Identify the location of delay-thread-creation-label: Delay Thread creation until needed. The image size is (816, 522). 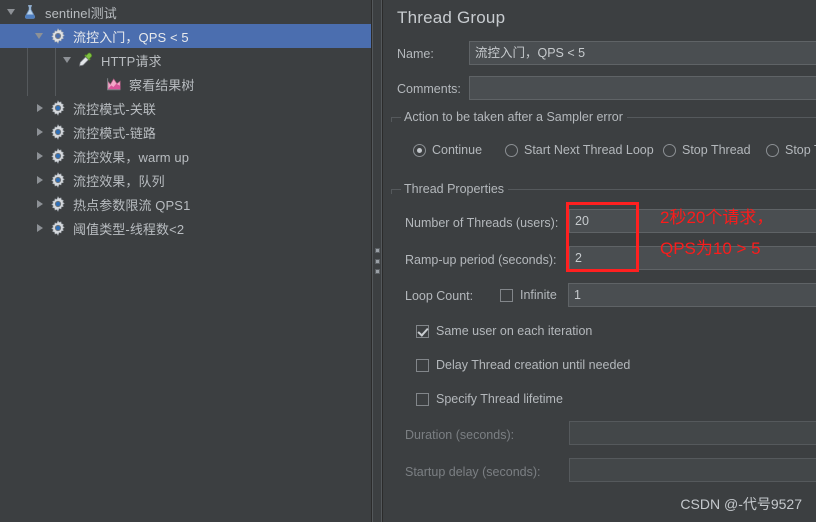
(533, 365).